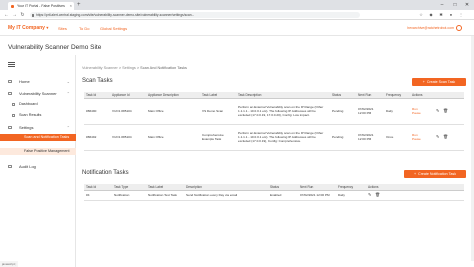 This screenshot has width=474, height=267. I want to click on back-icon: ←, so click(6, 15).